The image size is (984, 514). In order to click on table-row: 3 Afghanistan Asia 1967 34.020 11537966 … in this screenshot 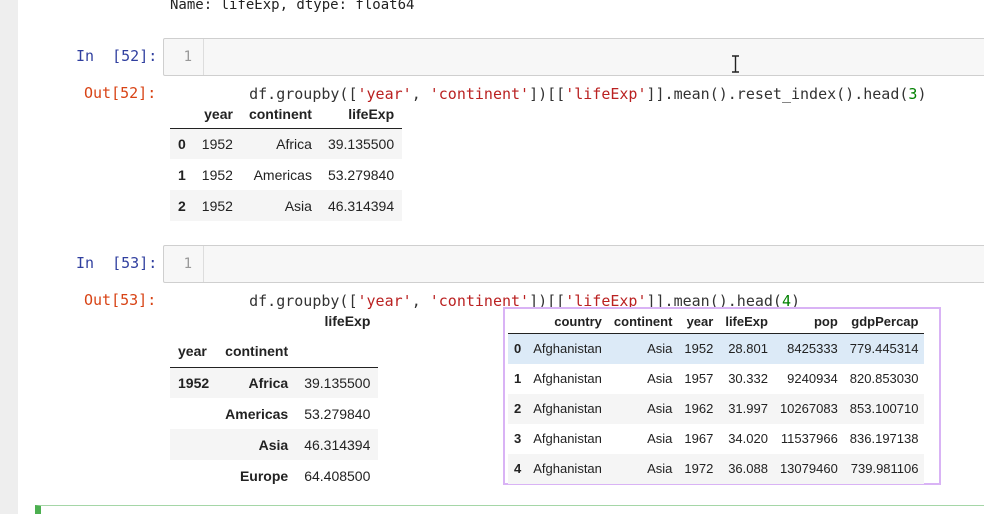, I will do `click(716, 439)`.